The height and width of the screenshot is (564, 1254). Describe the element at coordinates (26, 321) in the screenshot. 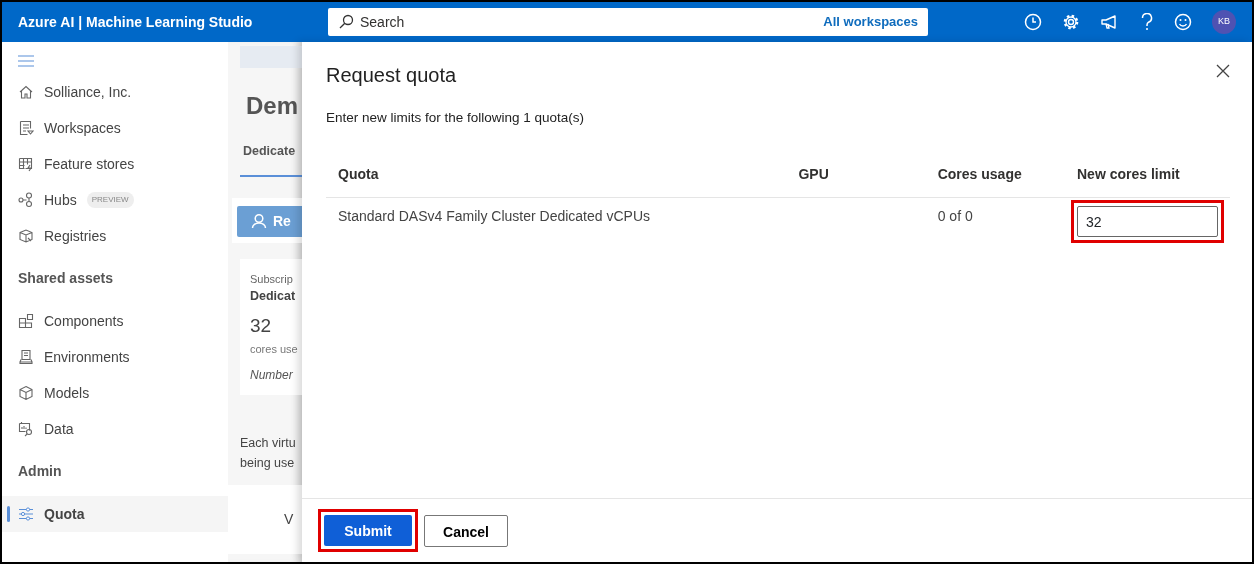

I see `components-icon` at that location.